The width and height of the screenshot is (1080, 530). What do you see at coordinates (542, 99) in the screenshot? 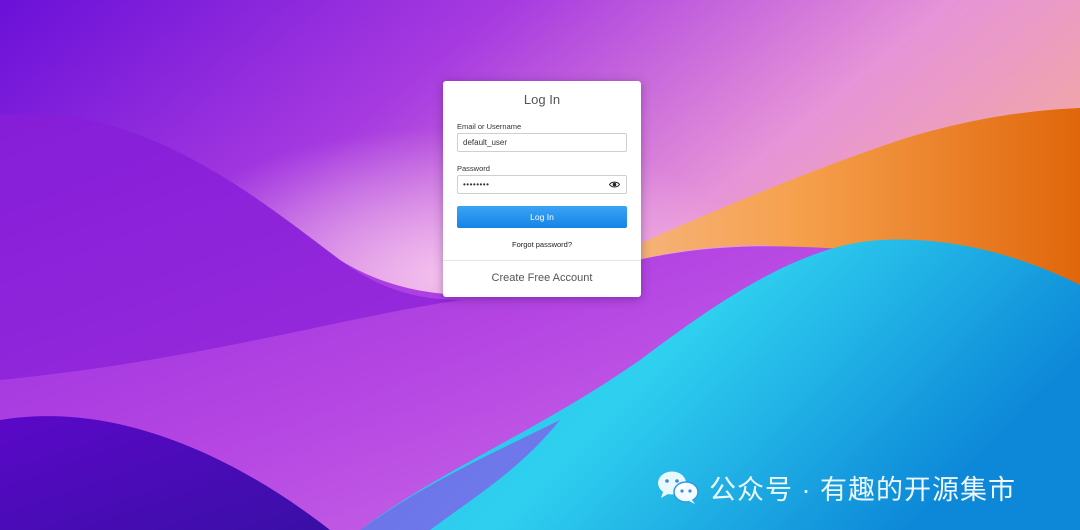
I see `login-title: Log In` at bounding box center [542, 99].